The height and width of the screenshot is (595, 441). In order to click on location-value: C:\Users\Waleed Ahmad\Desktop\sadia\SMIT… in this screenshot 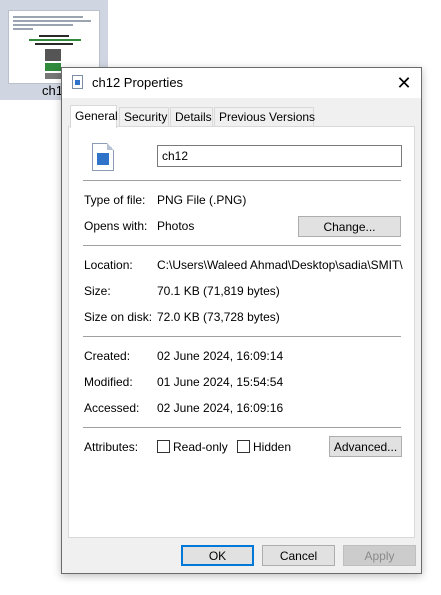, I will do `click(280, 265)`.